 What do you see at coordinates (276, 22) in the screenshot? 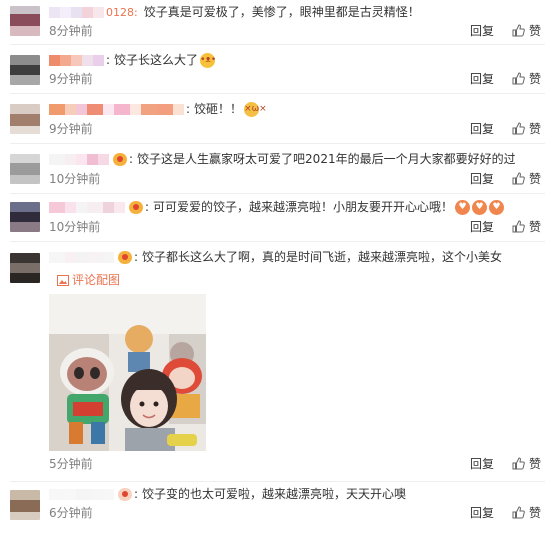
I see `comment-item: 0128: 饺子真是可爱极了，美惨了，眼神里都是古灵精怪！ 8分钟前 回复 赞` at bounding box center [276, 22].